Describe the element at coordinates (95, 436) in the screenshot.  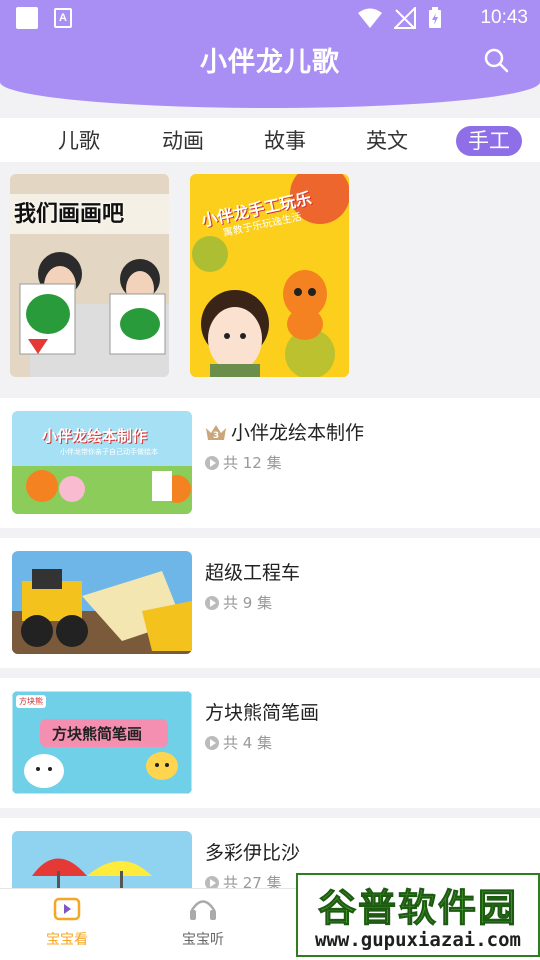
I see `thumb-art-title: 小伴龙绘本制作` at that location.